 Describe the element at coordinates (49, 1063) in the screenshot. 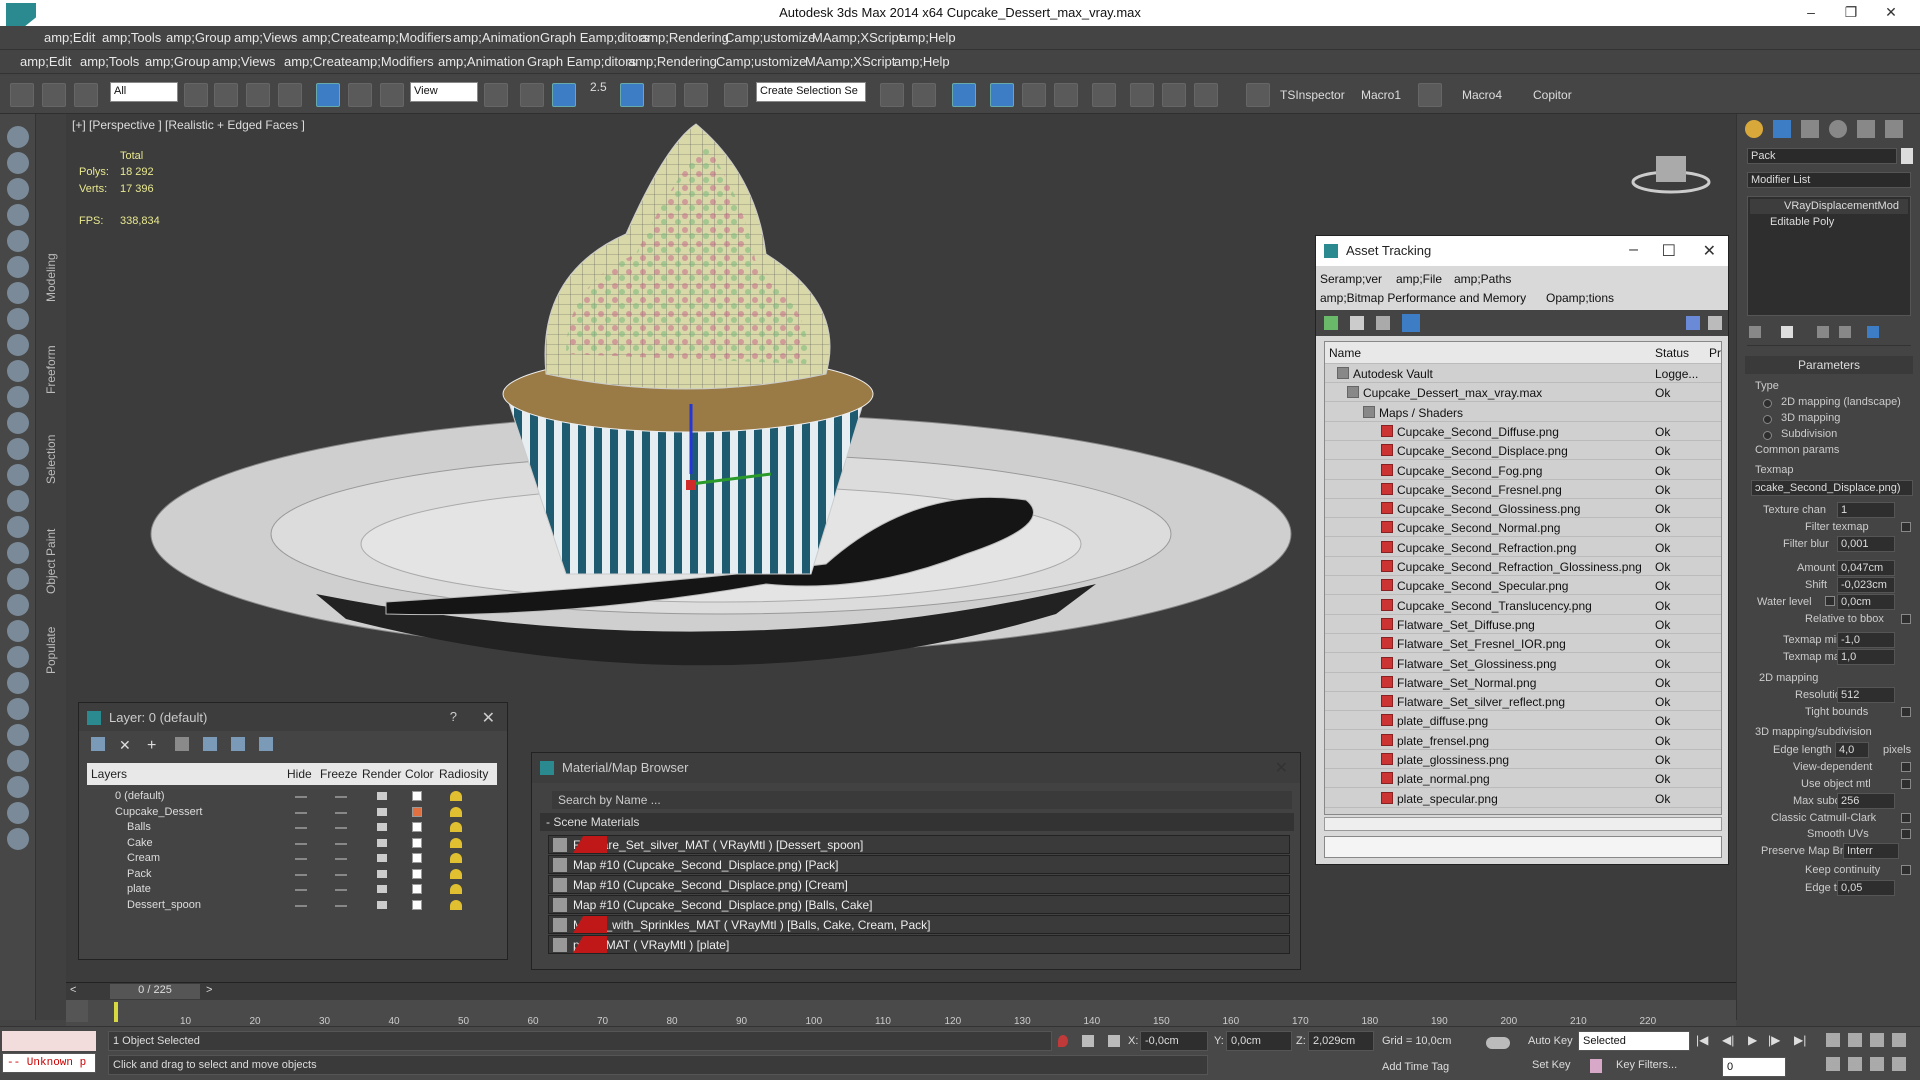

I see `maxscript-listener: -- Unknown p` at that location.